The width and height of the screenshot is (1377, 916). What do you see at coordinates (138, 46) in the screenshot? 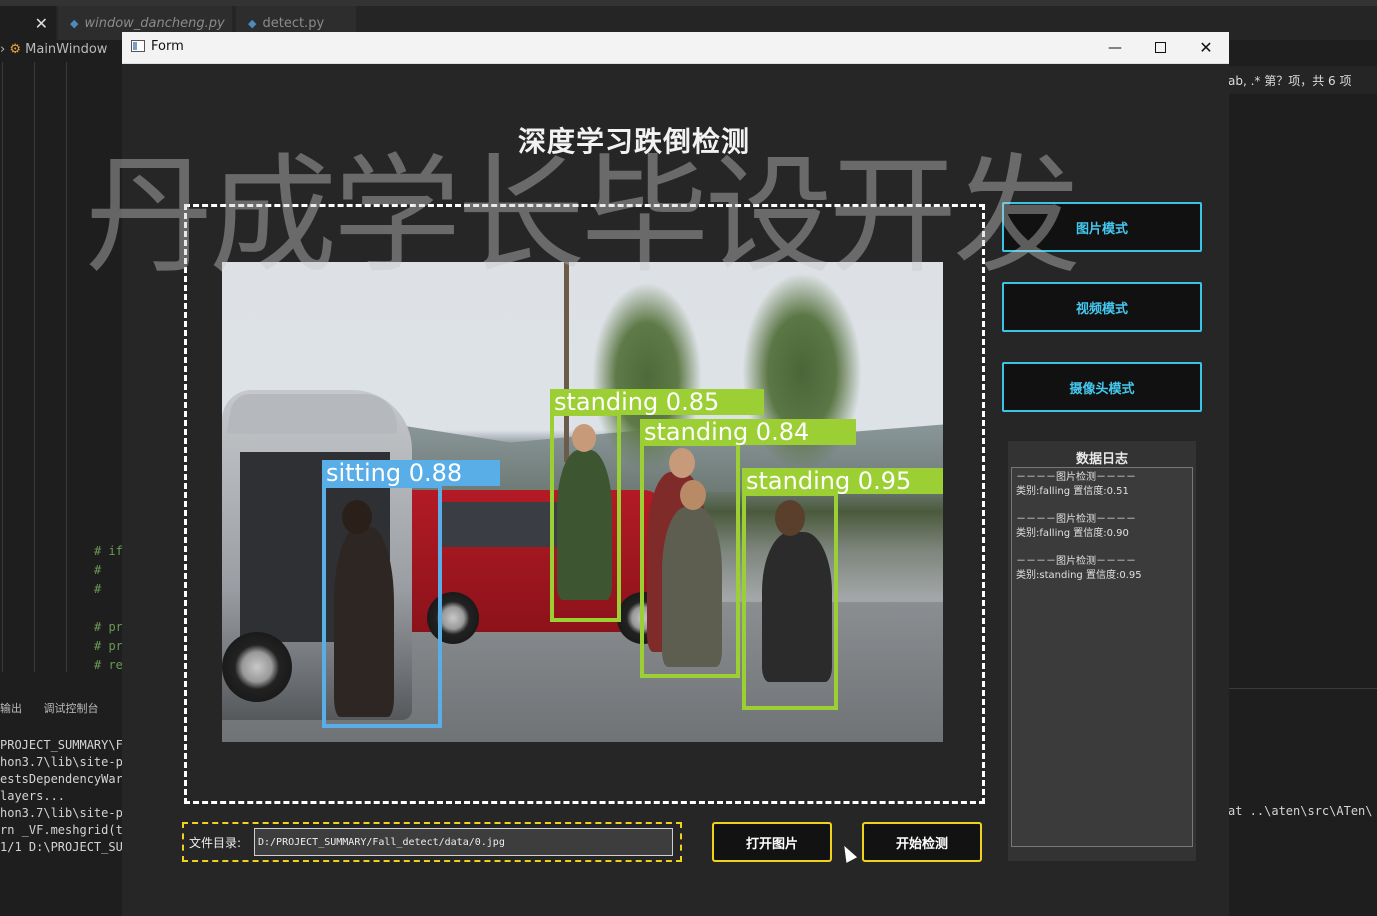
I see `app-window-icon` at bounding box center [138, 46].